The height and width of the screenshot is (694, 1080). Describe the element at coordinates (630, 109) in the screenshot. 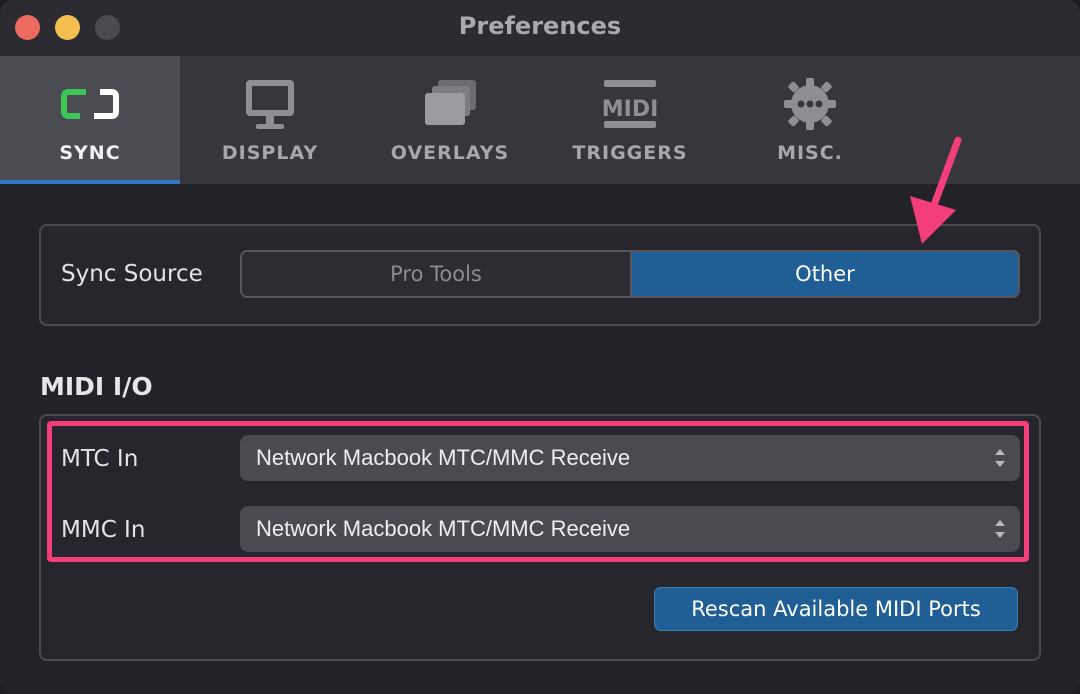

I see `svg-text: MIDI` at that location.